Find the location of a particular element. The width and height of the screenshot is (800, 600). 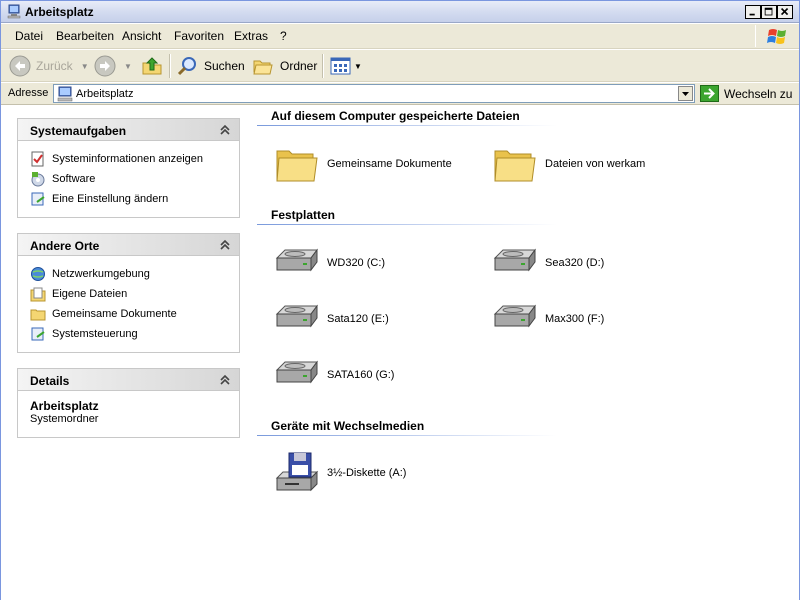

windows-flag-icon is located at coordinates (776, 36).